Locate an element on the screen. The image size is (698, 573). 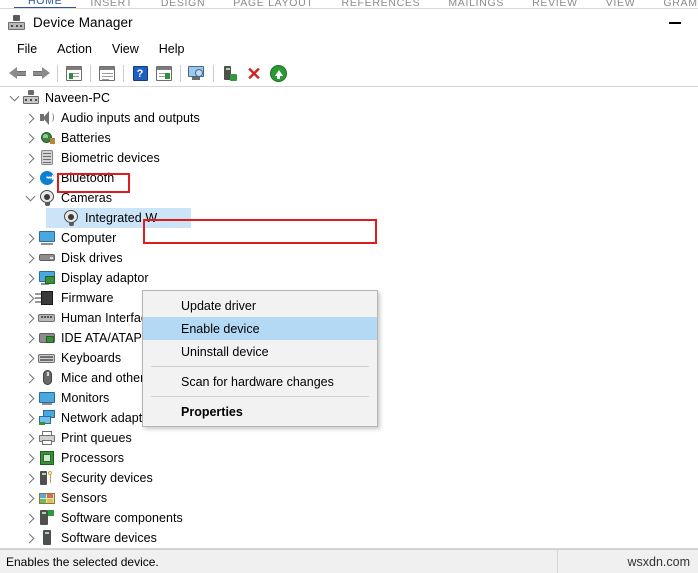
tree-item: Software components is located at coordinates (349, 518).